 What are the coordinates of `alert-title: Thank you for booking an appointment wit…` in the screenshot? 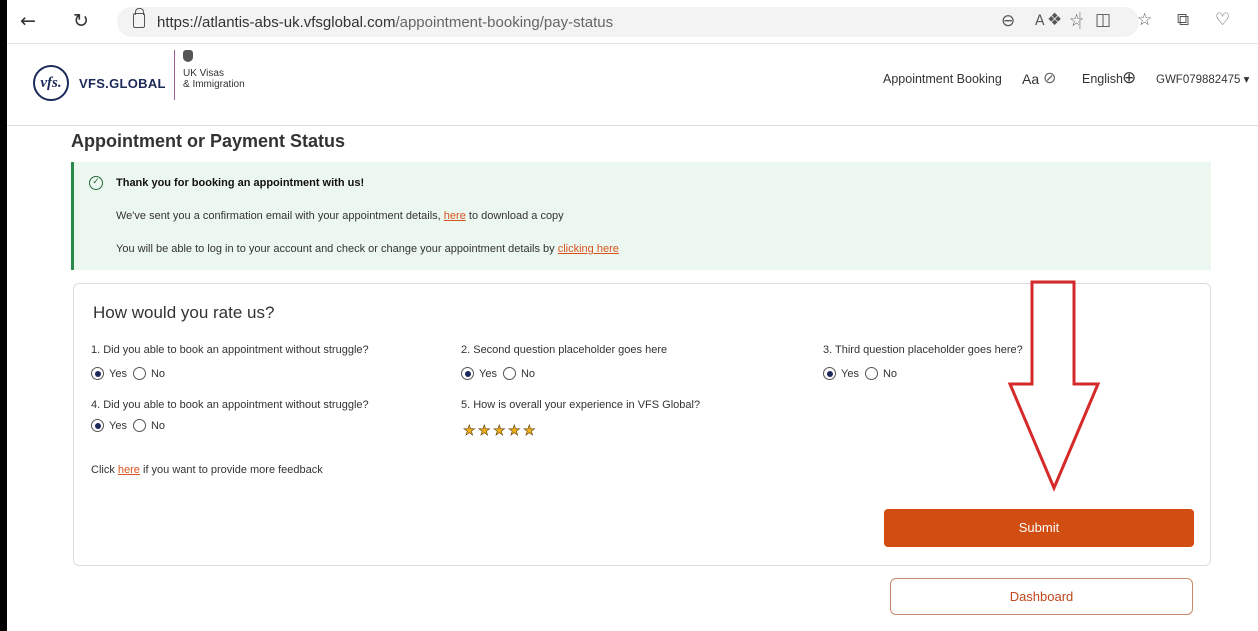 It's located at (240, 183).